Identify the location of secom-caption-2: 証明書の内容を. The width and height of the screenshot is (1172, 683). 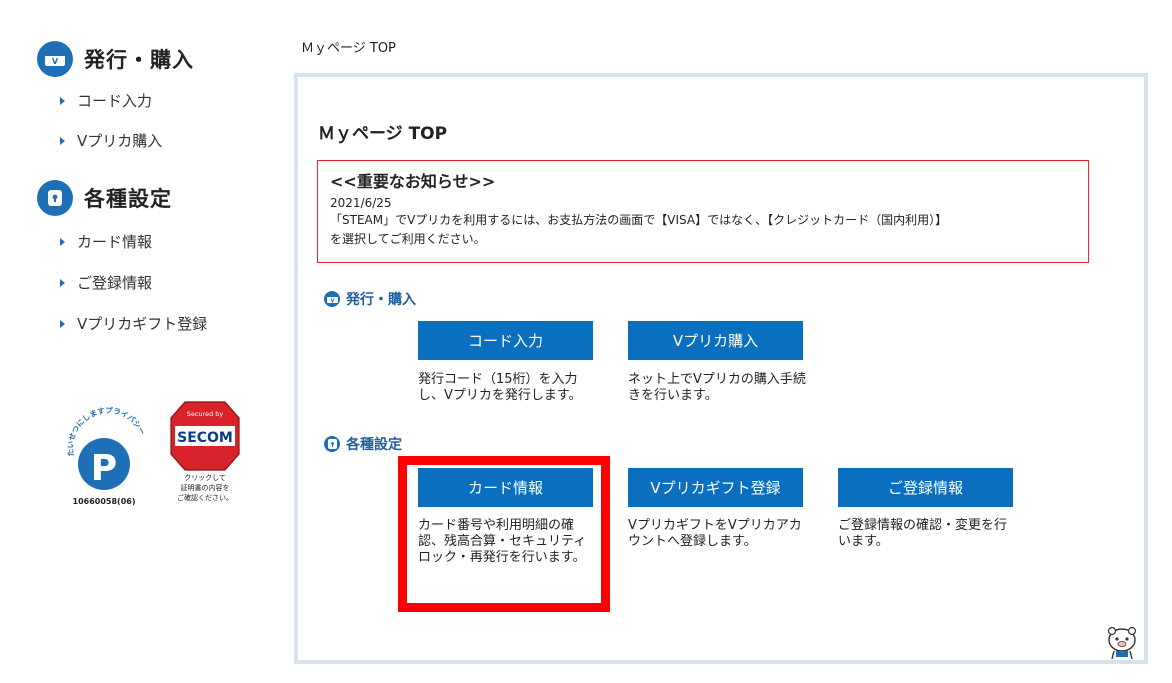
(205, 487).